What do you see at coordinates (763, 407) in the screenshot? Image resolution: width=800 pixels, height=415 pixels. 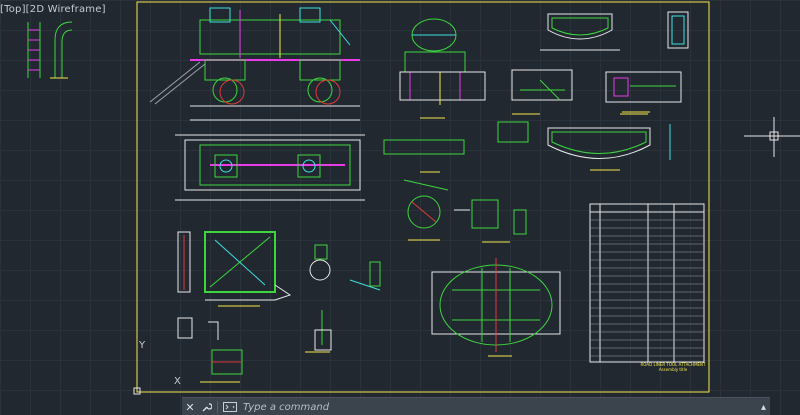 I see `command-history-chevron-icon: ▴` at bounding box center [763, 407].